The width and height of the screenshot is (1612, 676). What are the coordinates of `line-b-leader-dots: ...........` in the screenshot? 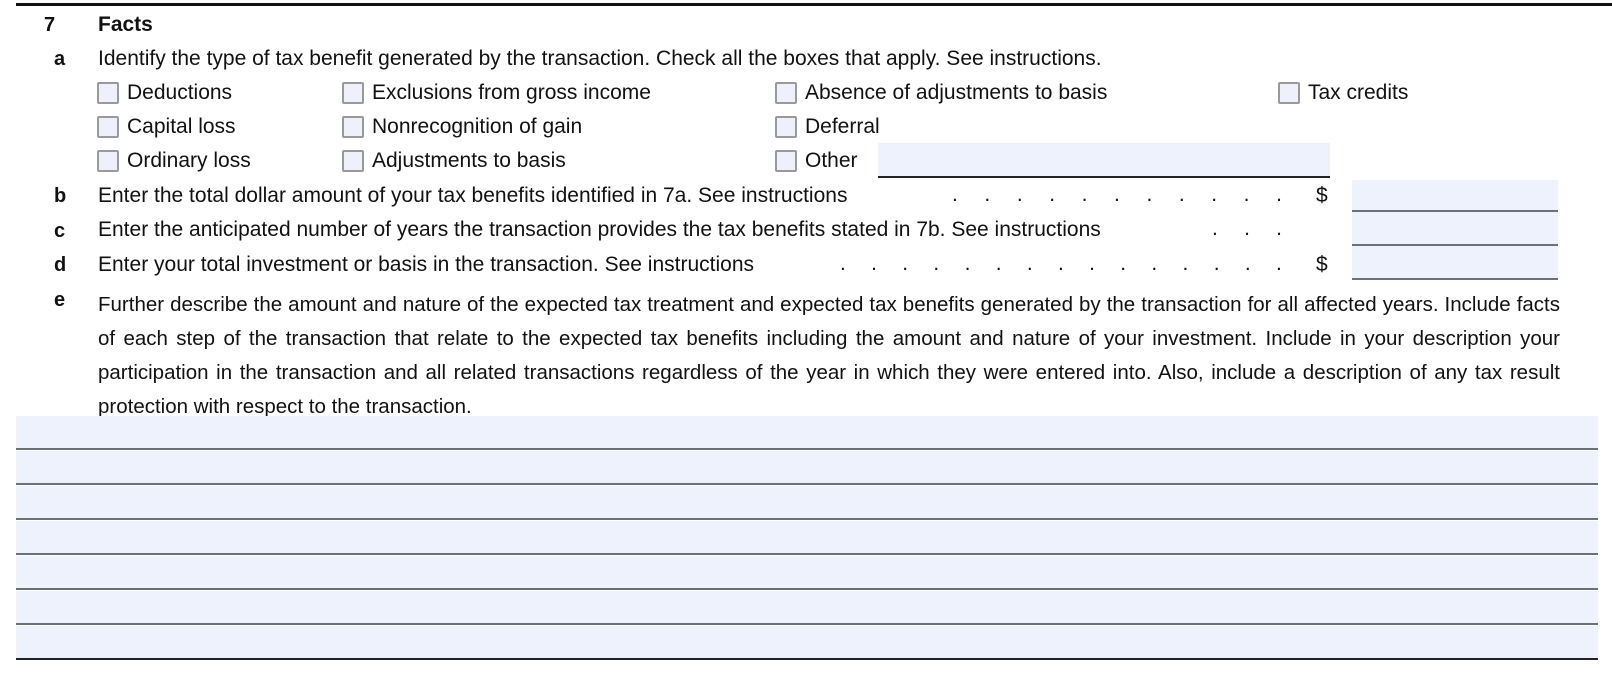 It's located at (1117, 195).